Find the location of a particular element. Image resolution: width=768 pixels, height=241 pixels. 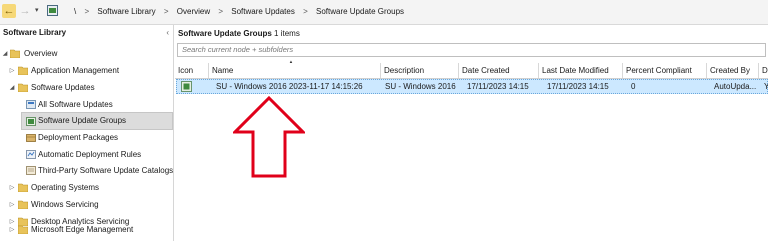

tree-item-label: Operating Systems is located at coordinates (65, 187).